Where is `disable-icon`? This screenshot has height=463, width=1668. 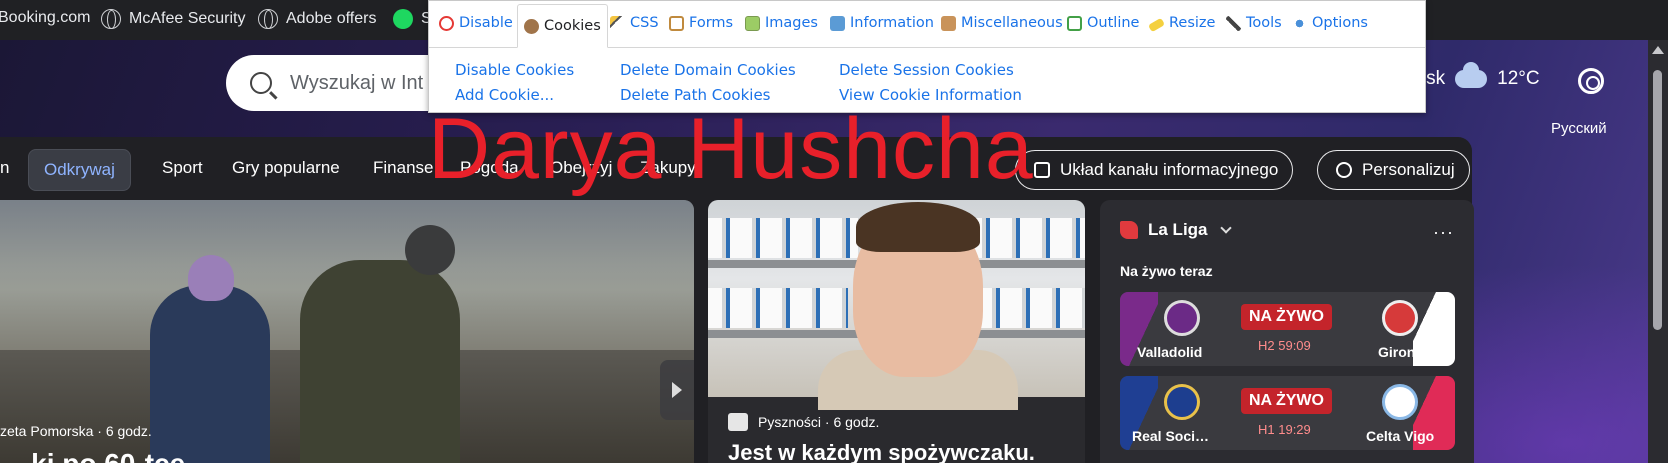 disable-icon is located at coordinates (446, 23).